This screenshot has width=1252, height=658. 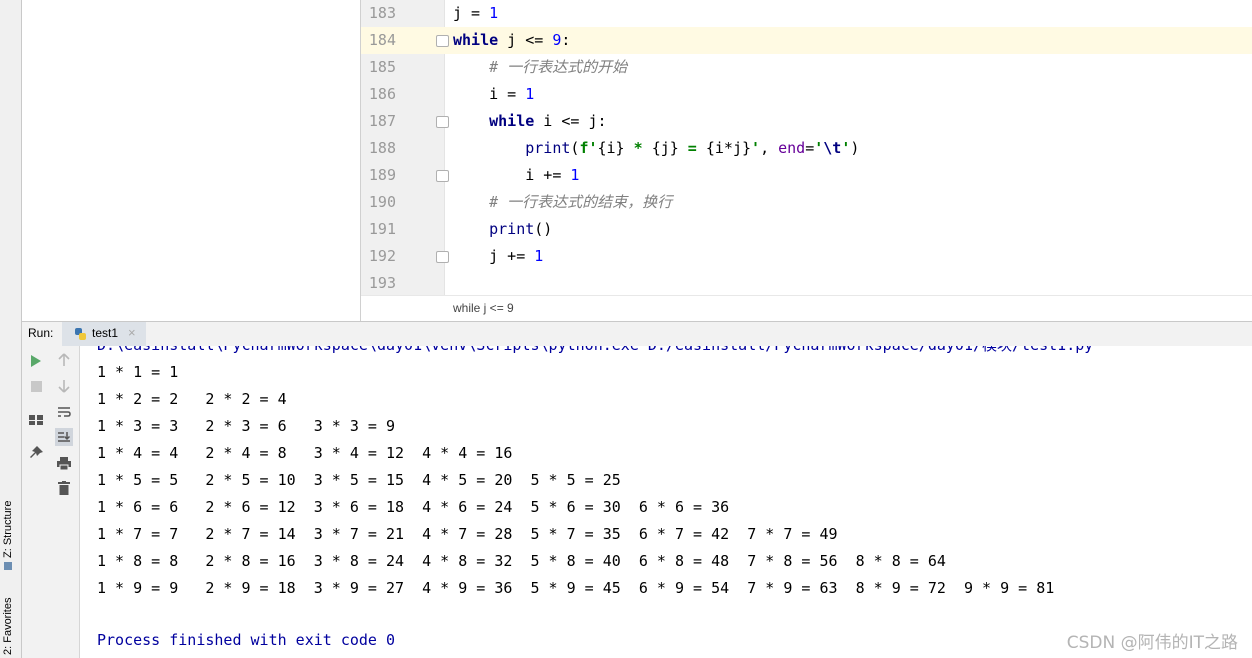 What do you see at coordinates (36, 386) in the screenshot?
I see `stop-icon` at bounding box center [36, 386].